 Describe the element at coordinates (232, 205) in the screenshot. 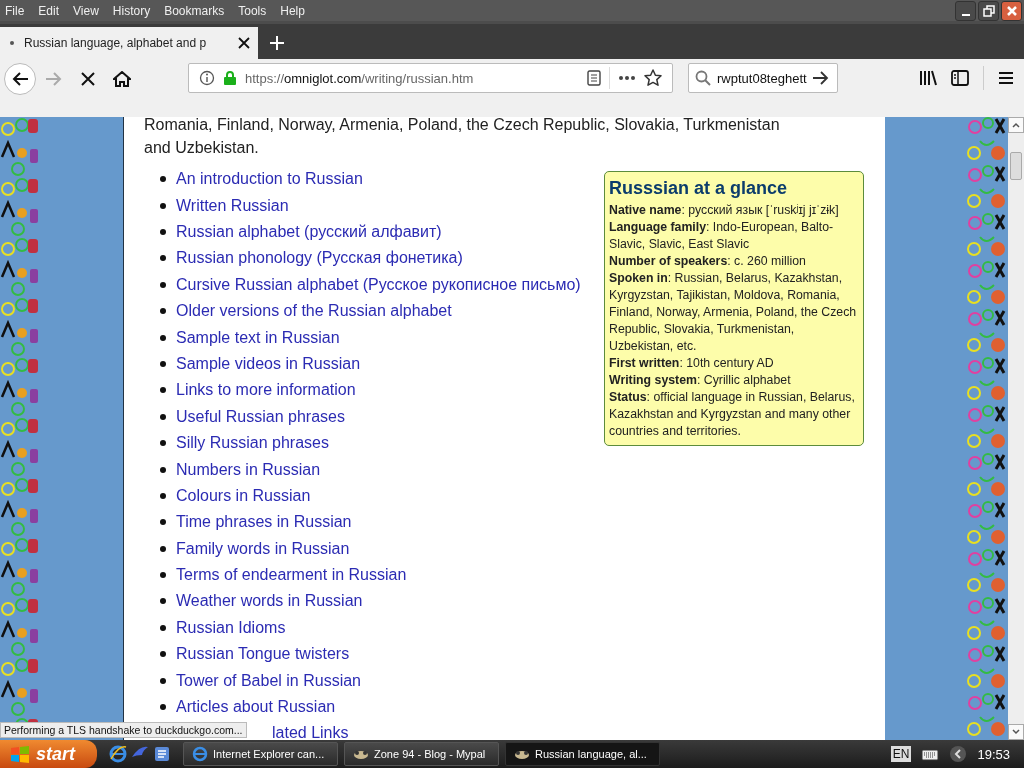

I see `page-link: Written Russian` at that location.